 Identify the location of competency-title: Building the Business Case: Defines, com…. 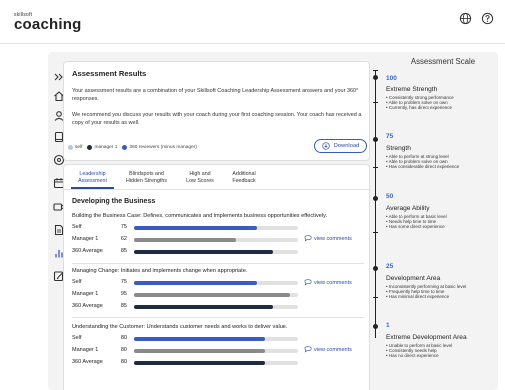
(200, 216).